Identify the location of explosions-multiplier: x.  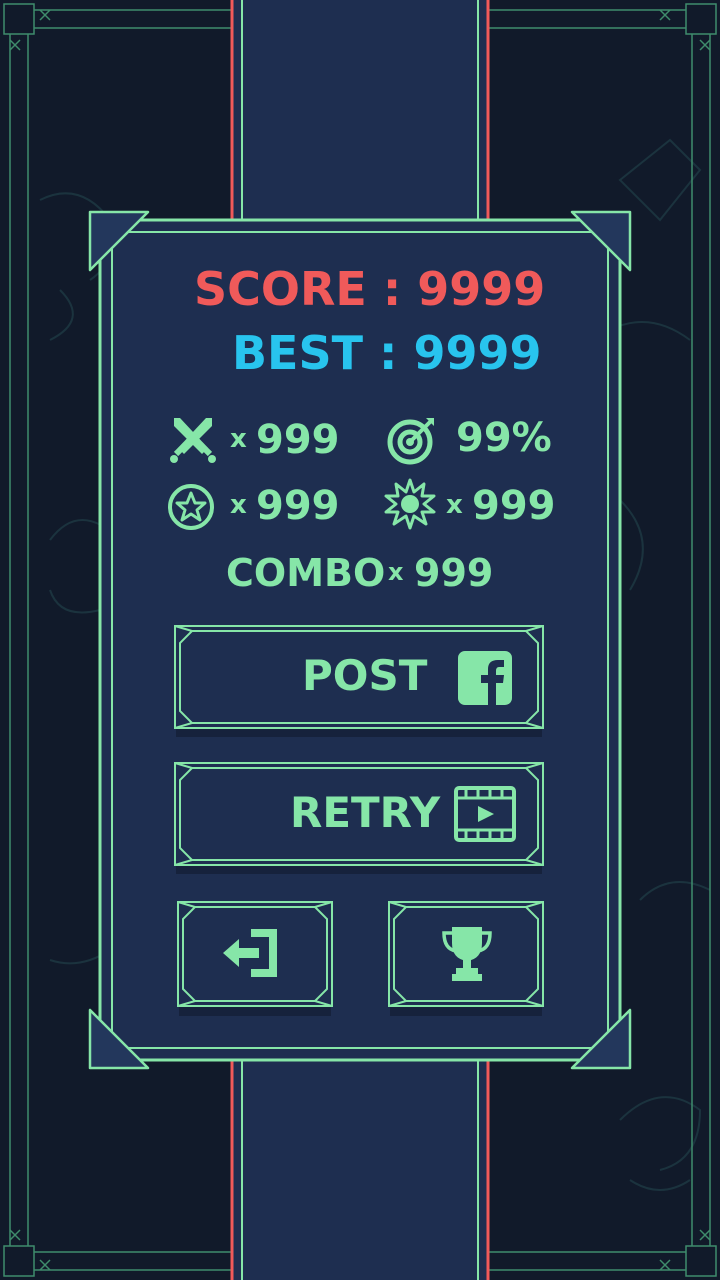
(454, 505).